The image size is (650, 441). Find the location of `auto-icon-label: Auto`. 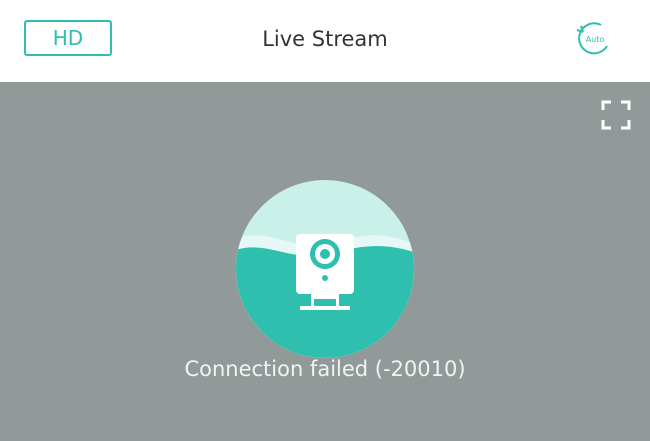

auto-icon-label: Auto is located at coordinates (595, 39).